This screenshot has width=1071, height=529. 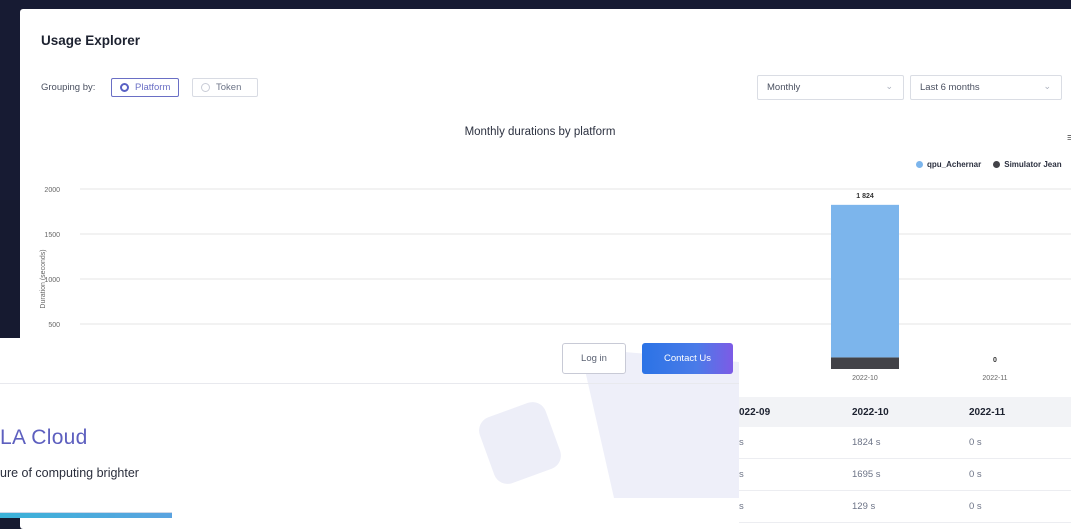 What do you see at coordinates (870, 412) in the screenshot?
I see `column-header: 2022-10` at bounding box center [870, 412].